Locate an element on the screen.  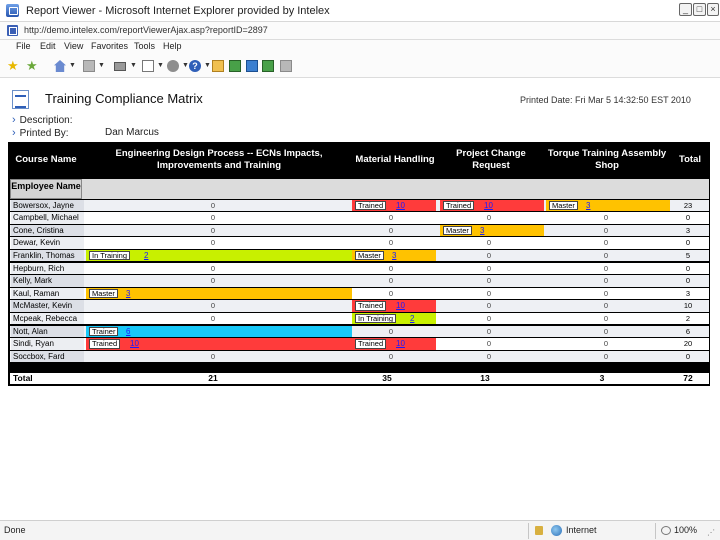
status-badge: In Training is located at coordinates (376, 318).